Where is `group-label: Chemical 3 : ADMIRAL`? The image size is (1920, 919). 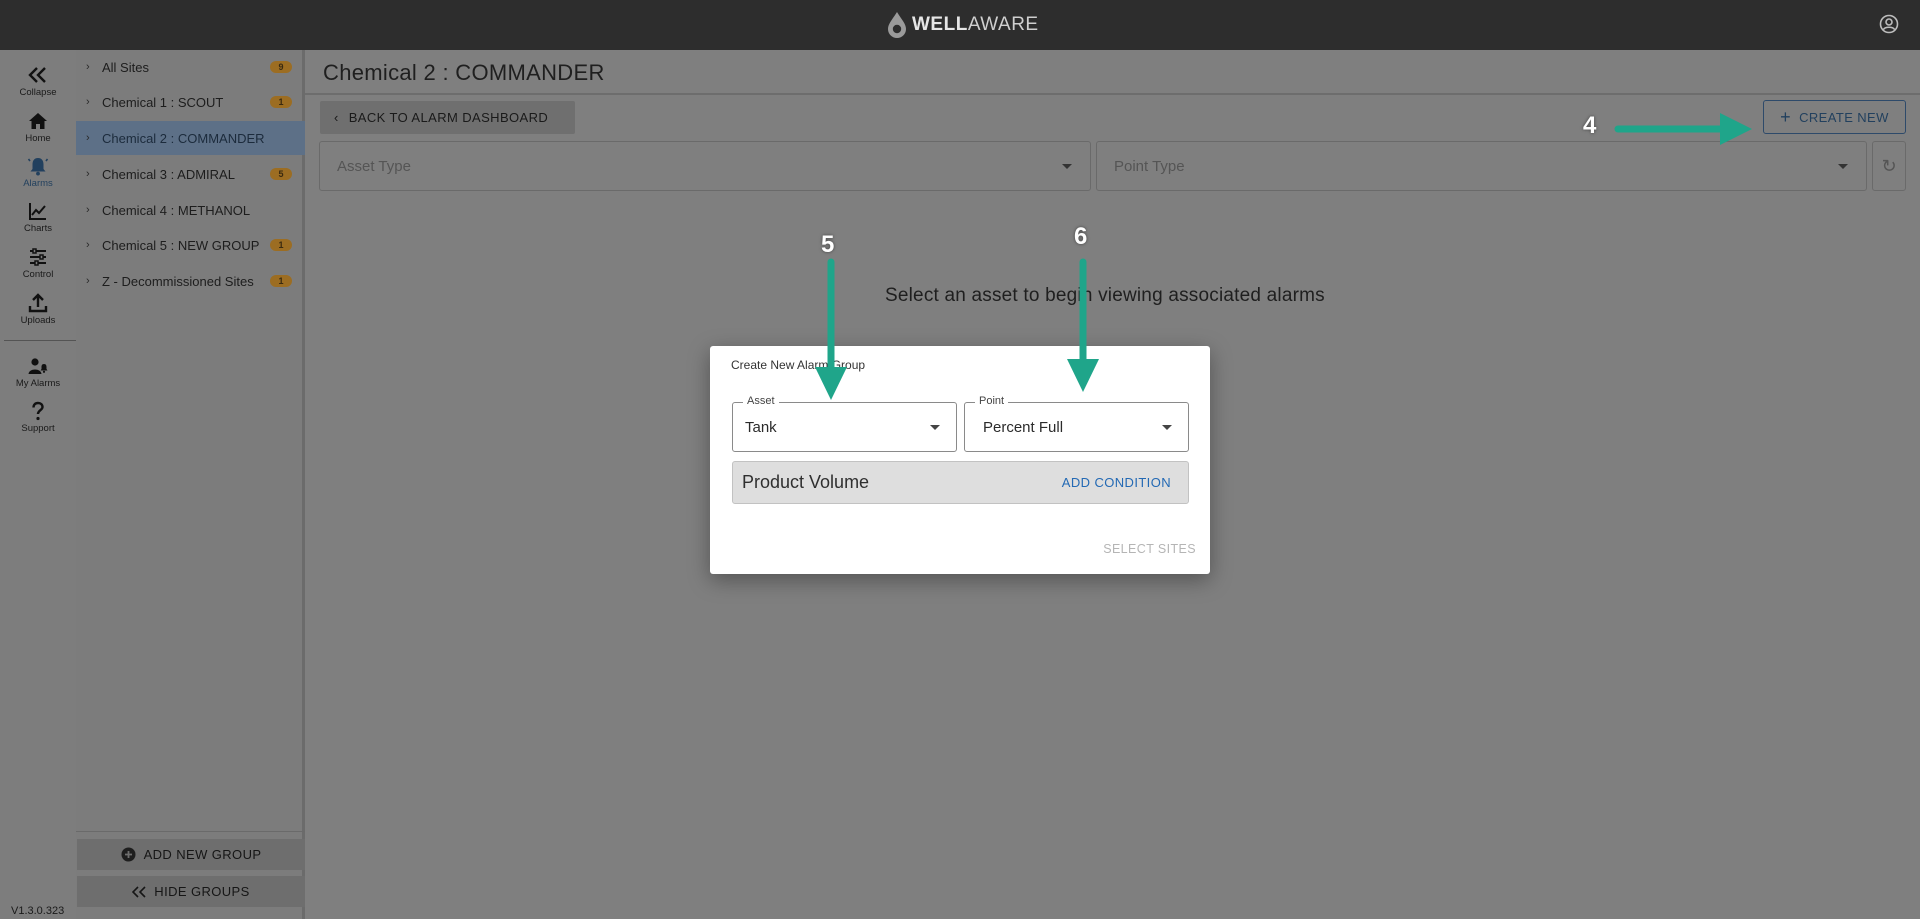
group-label: Chemical 3 : ADMIRAL is located at coordinates (168, 174).